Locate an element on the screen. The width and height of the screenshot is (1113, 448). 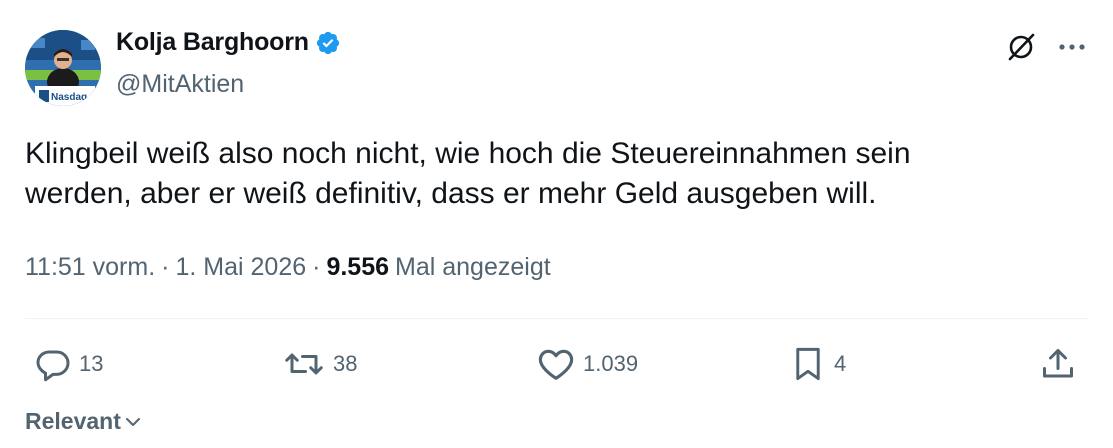
avatar-image: Nasdaq is located at coordinates (63, 68).